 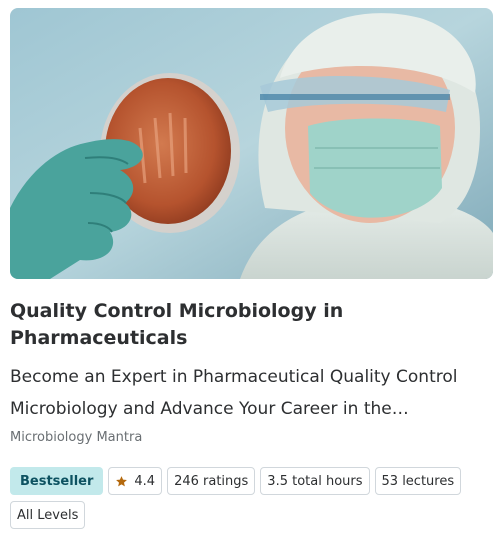 I want to click on total-hours-pill: 3.5 total hours, so click(x=315, y=481).